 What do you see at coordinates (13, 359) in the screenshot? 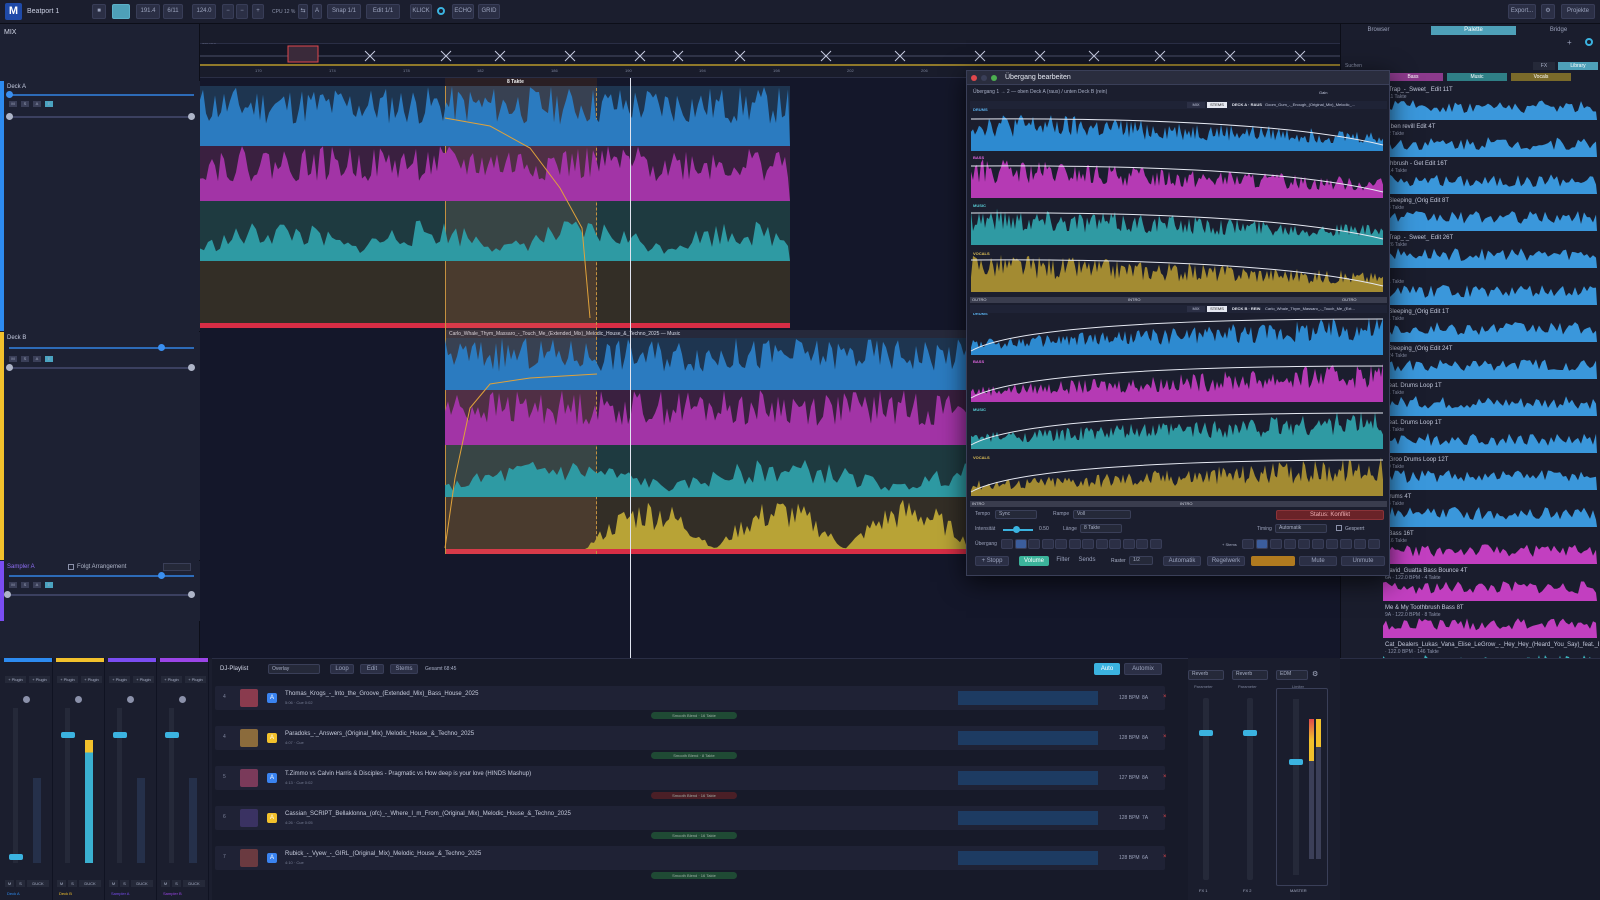
I see `deck-b-mute-button: M` at bounding box center [13, 359].